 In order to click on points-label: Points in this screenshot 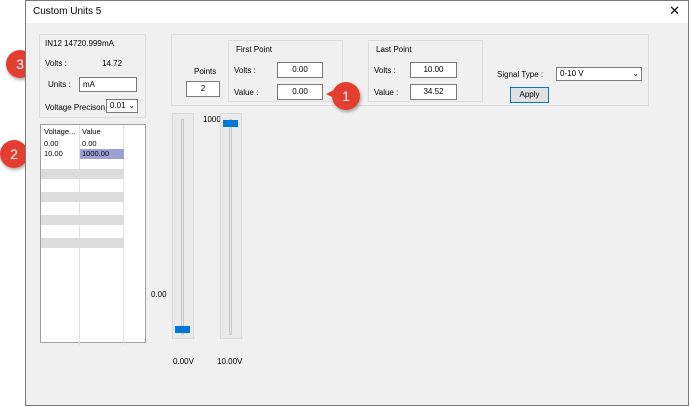, I will do `click(205, 71)`.